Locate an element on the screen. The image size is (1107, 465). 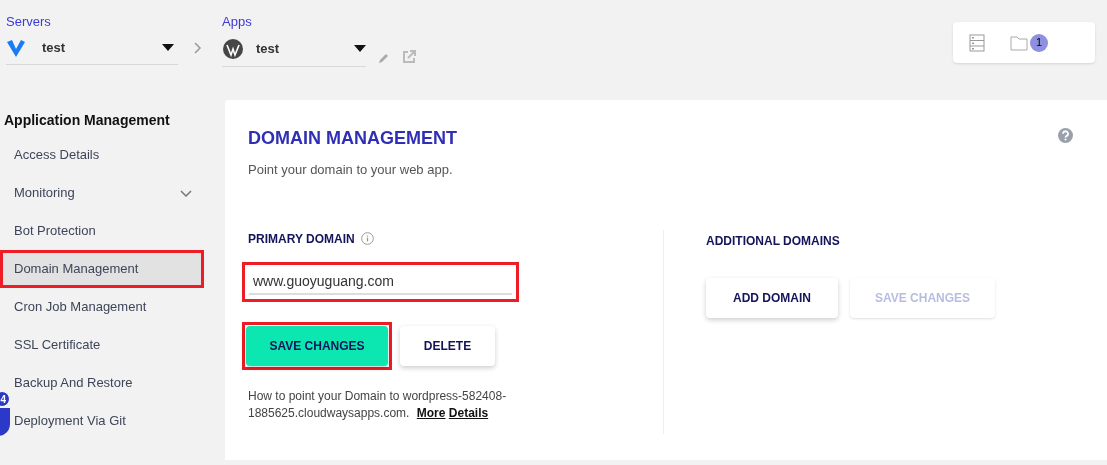
chevron-down-icon is located at coordinates (186, 193).